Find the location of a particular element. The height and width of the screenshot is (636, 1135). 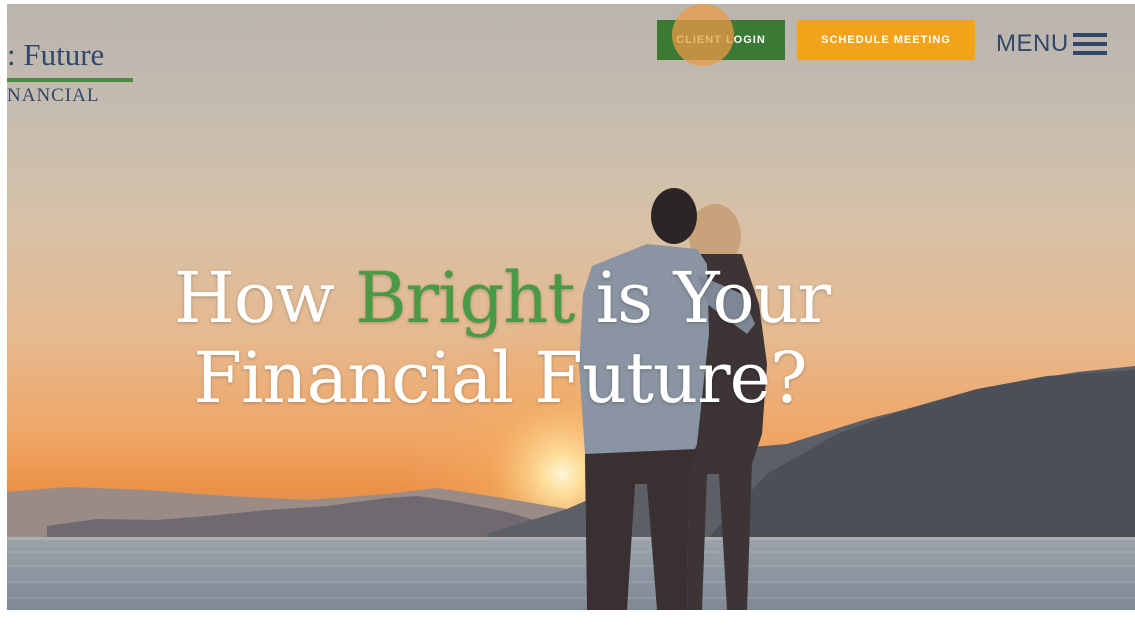

headline-part2: is Your is located at coordinates (702, 298).